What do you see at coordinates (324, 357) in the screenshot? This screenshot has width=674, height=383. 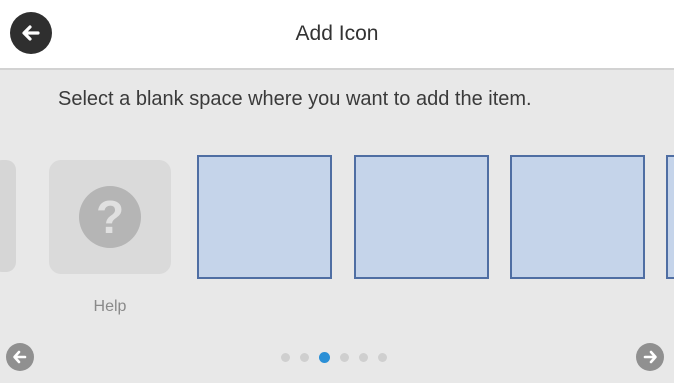 I see `page-dot-active` at bounding box center [324, 357].